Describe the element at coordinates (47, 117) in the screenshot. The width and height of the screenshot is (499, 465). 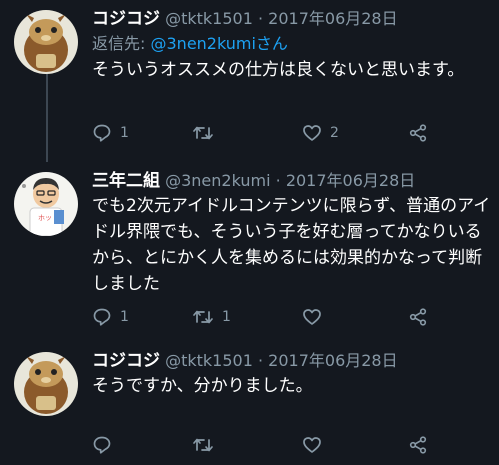
I see `thread-connector-line` at that location.